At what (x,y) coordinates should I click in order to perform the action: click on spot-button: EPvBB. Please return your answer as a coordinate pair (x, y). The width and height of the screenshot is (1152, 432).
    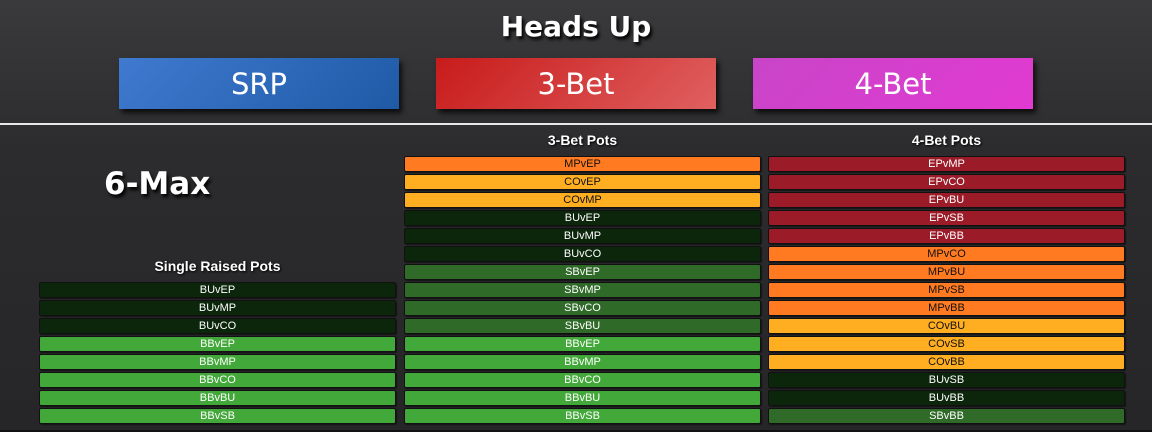
    Looking at the image, I should click on (946, 236).